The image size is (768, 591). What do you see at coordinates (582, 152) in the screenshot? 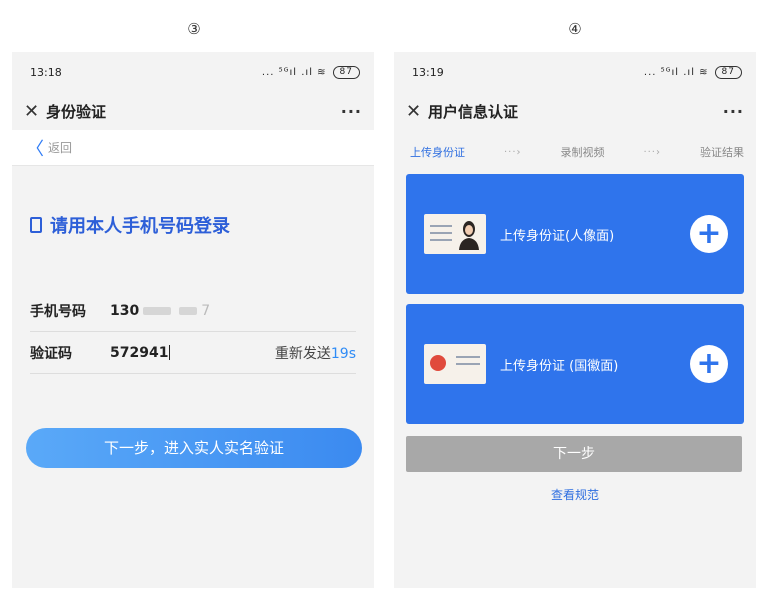
I see `step-record-video: 录制视频` at bounding box center [582, 152].